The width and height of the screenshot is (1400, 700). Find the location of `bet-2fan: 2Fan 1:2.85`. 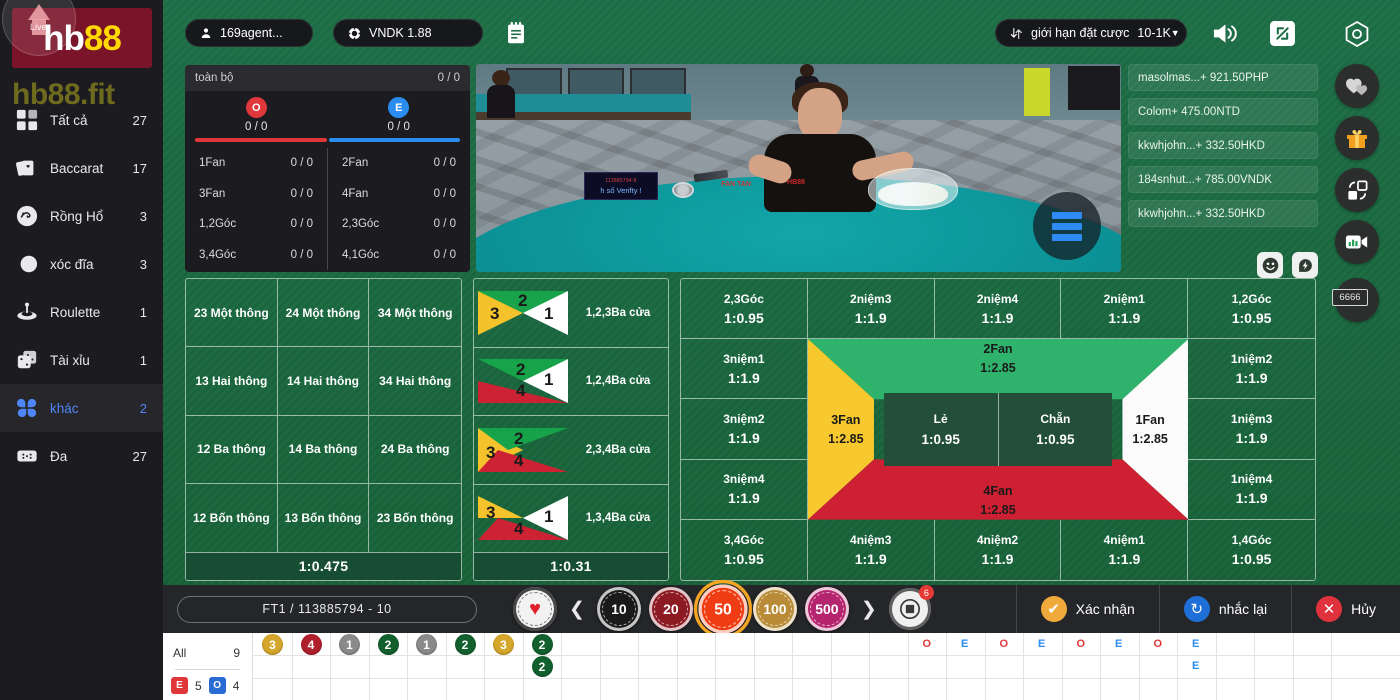

bet-2fan: 2Fan 1:2.85 is located at coordinates (998, 358).